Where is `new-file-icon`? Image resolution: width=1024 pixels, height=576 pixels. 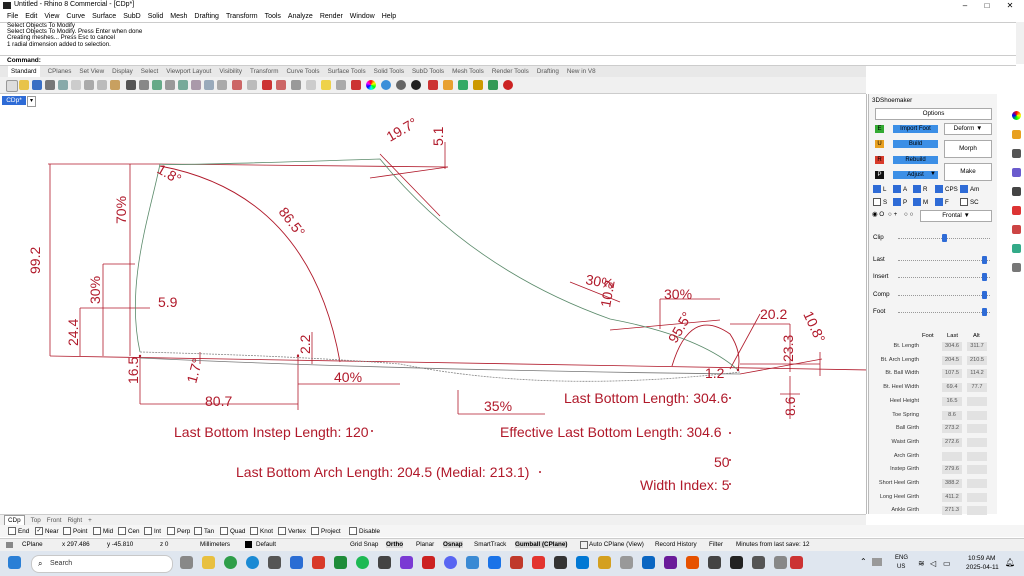 new-file-icon is located at coordinates (12, 86).